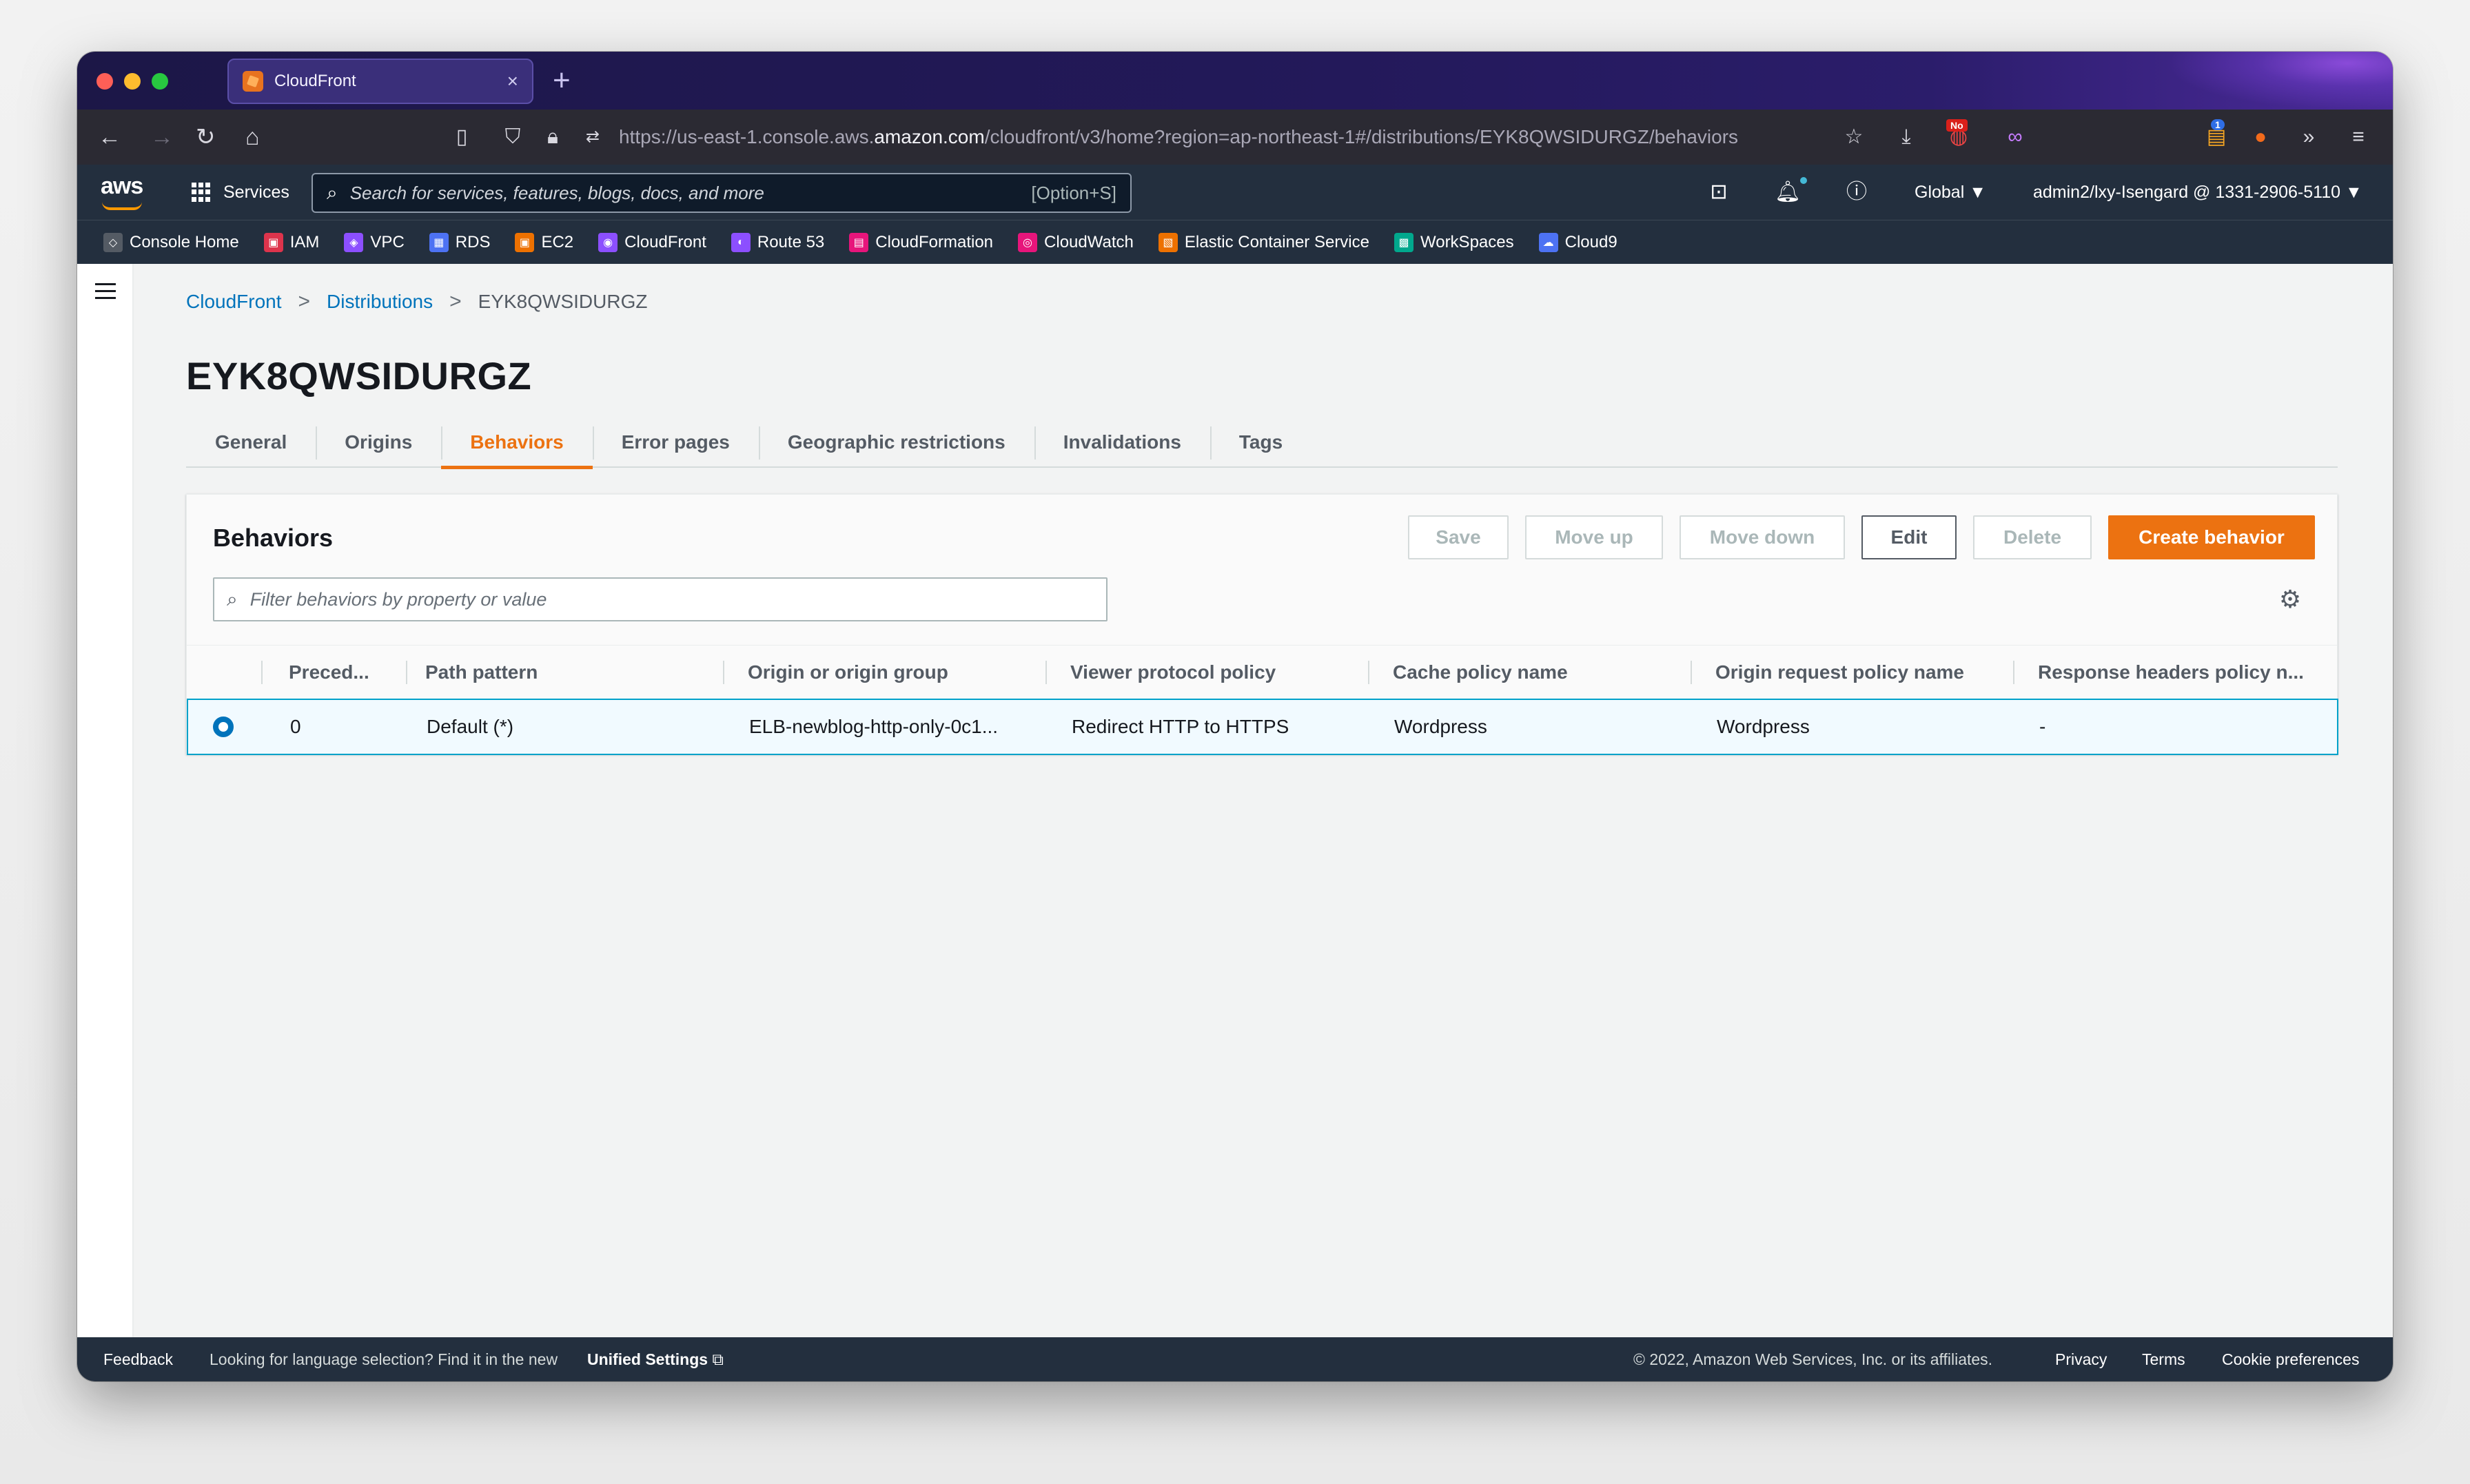  I want to click on favorite-cloudformation: ▤ CloudFormation, so click(921, 242).